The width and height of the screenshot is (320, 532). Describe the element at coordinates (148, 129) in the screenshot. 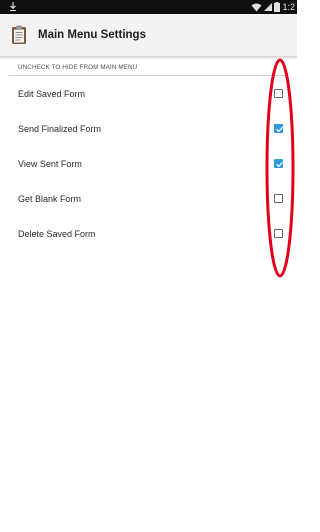

I see `pref-row-send-finalized-form: Send Finalized Form` at that location.